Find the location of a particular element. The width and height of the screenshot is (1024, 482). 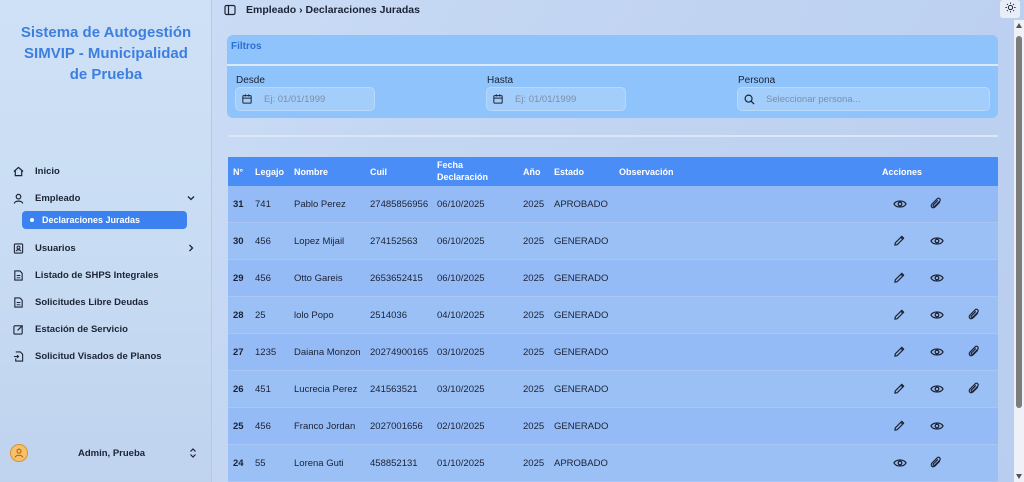

page-scrollbar is located at coordinates (1019, 251).